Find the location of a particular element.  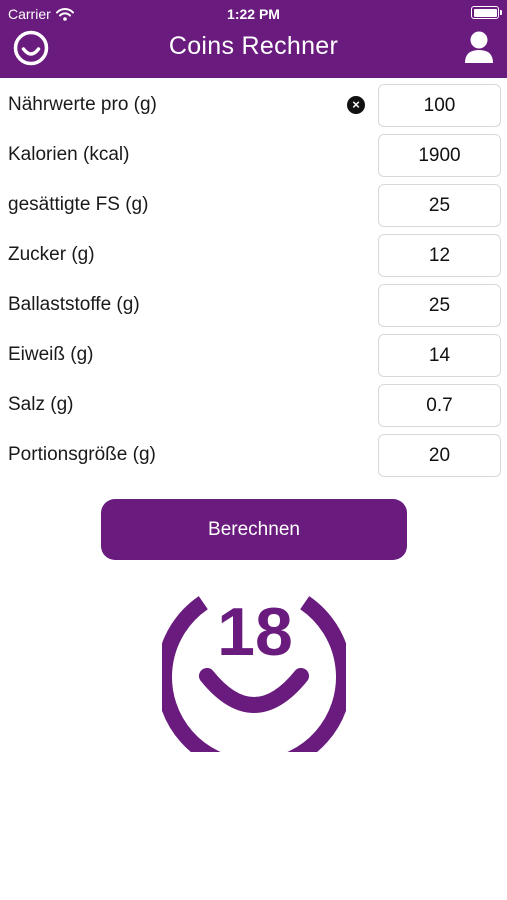

status-bar: Carrier 1:22 PM is located at coordinates (253, 14).